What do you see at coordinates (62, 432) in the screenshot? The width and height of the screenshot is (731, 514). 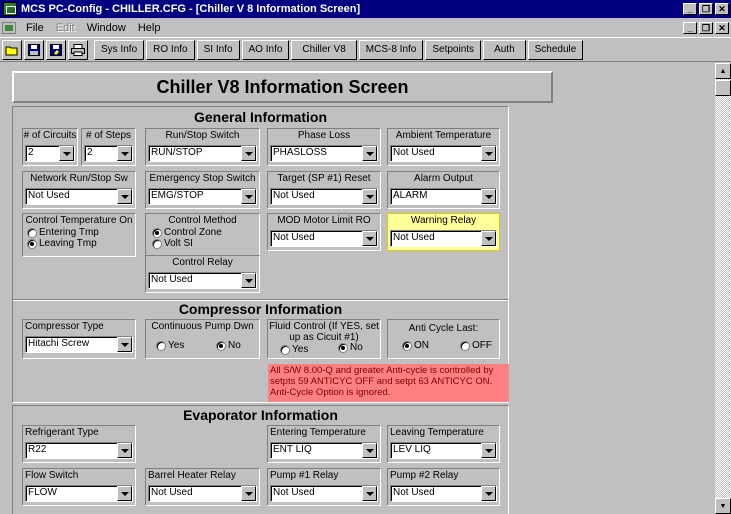 I see `refrigerant-label: Refrigerant Type` at bounding box center [62, 432].